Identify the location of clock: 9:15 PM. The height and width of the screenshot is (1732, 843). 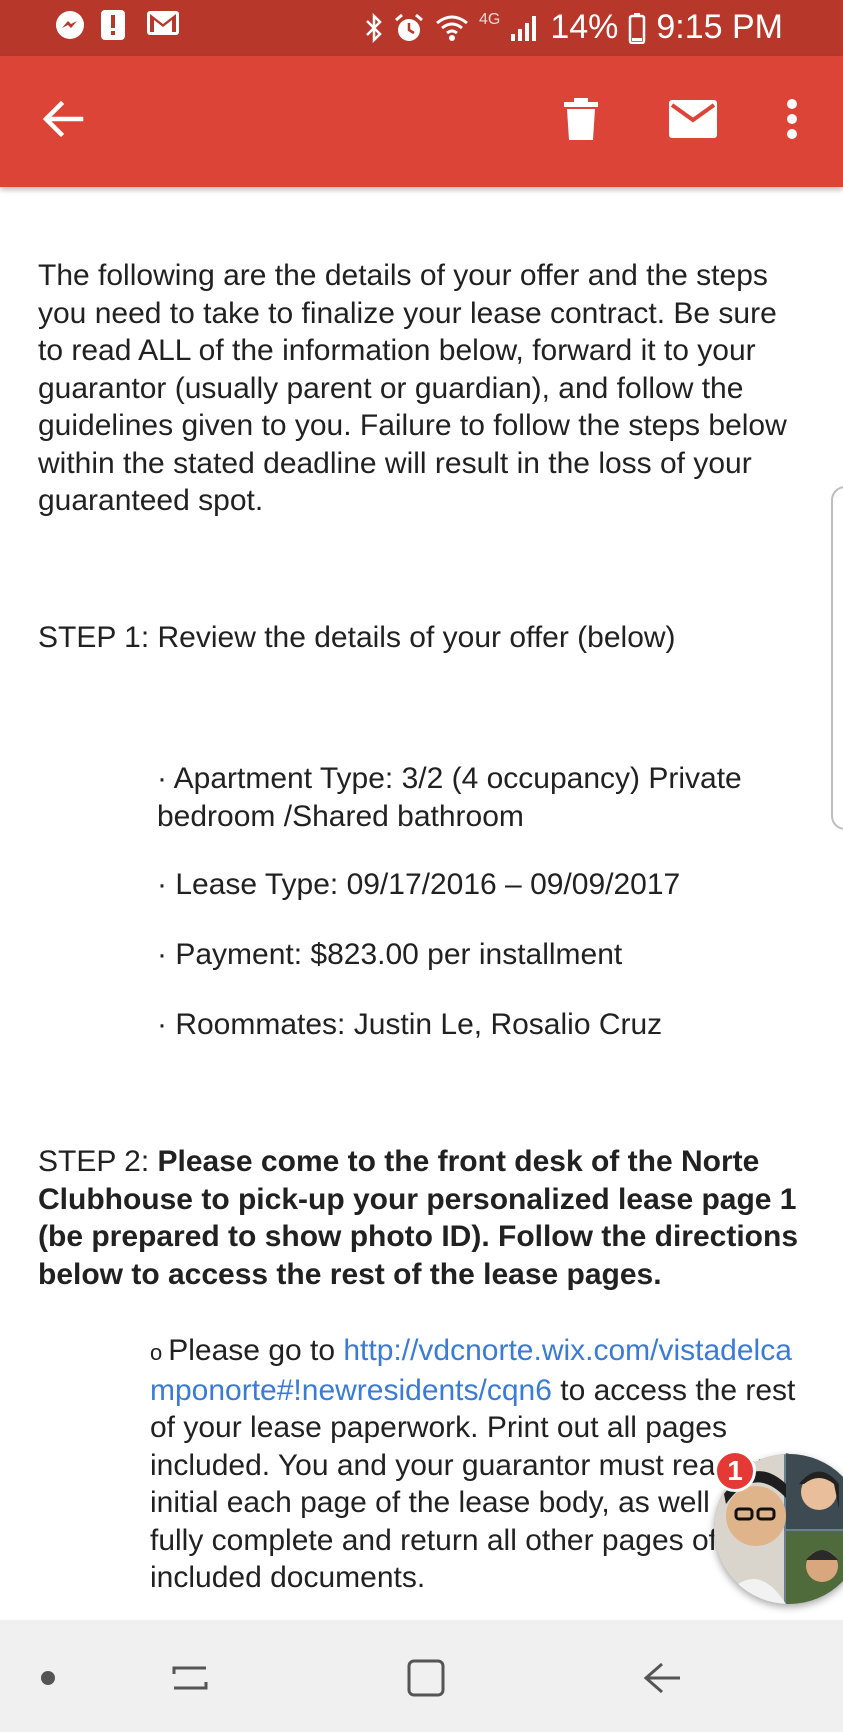
(719, 27).